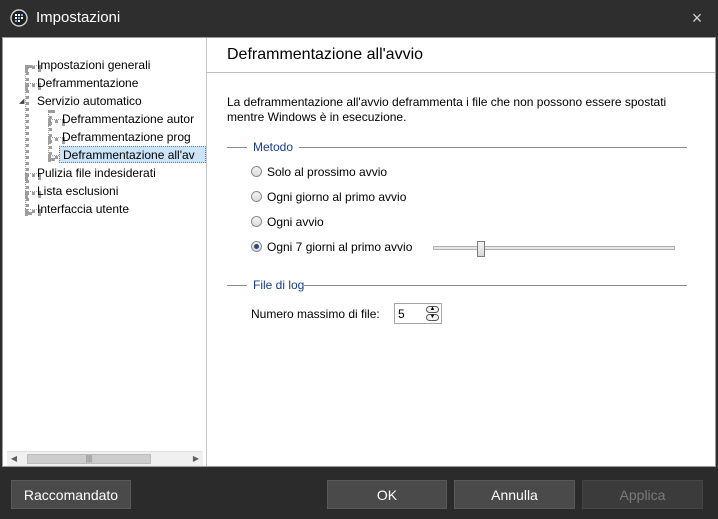 The width and height of the screenshot is (718, 519). What do you see at coordinates (418, 313) in the screenshot?
I see `max-files-stepper: 5 ▲ ▼` at bounding box center [418, 313].